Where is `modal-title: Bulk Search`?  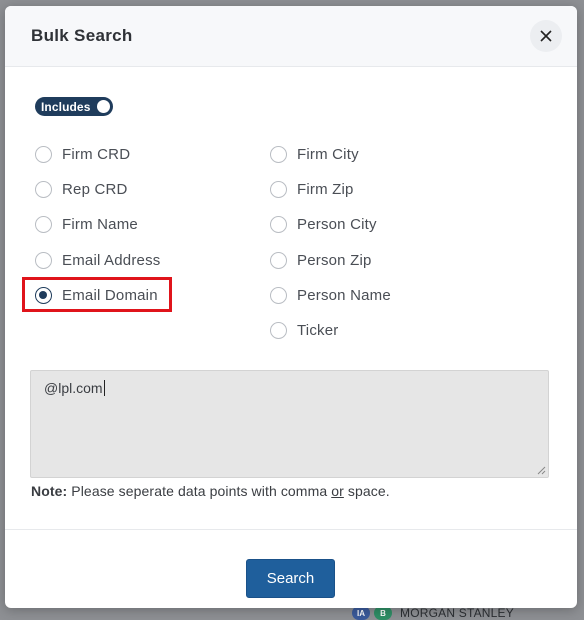
modal-title: Bulk Search is located at coordinates (82, 35).